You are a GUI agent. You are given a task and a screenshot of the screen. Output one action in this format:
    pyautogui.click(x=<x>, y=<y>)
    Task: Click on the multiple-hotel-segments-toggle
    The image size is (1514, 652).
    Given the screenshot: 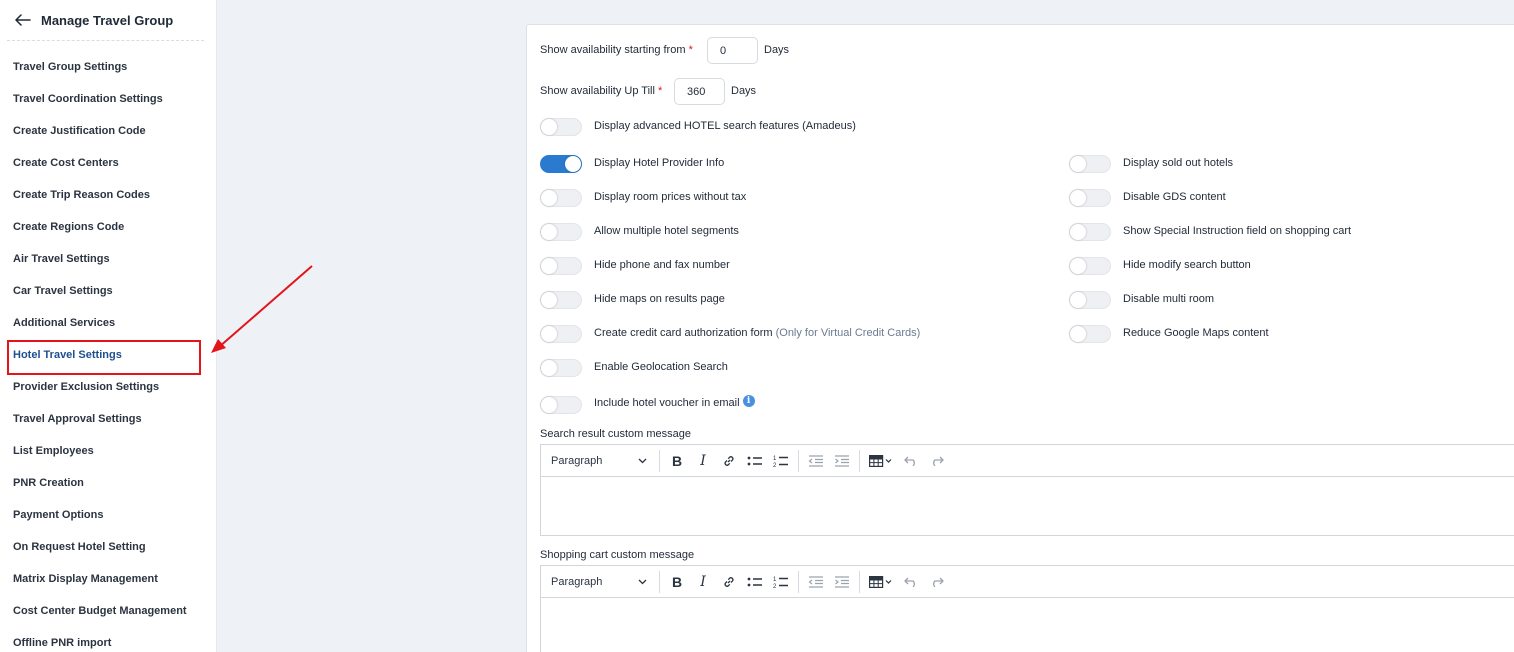 What is the action you would take?
    pyautogui.click(x=561, y=232)
    